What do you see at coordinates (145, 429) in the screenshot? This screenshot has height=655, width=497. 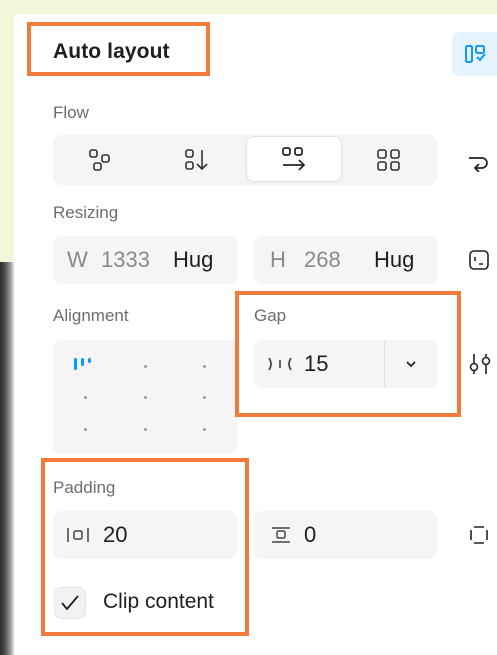 I see `align-bottom-center-dot` at bounding box center [145, 429].